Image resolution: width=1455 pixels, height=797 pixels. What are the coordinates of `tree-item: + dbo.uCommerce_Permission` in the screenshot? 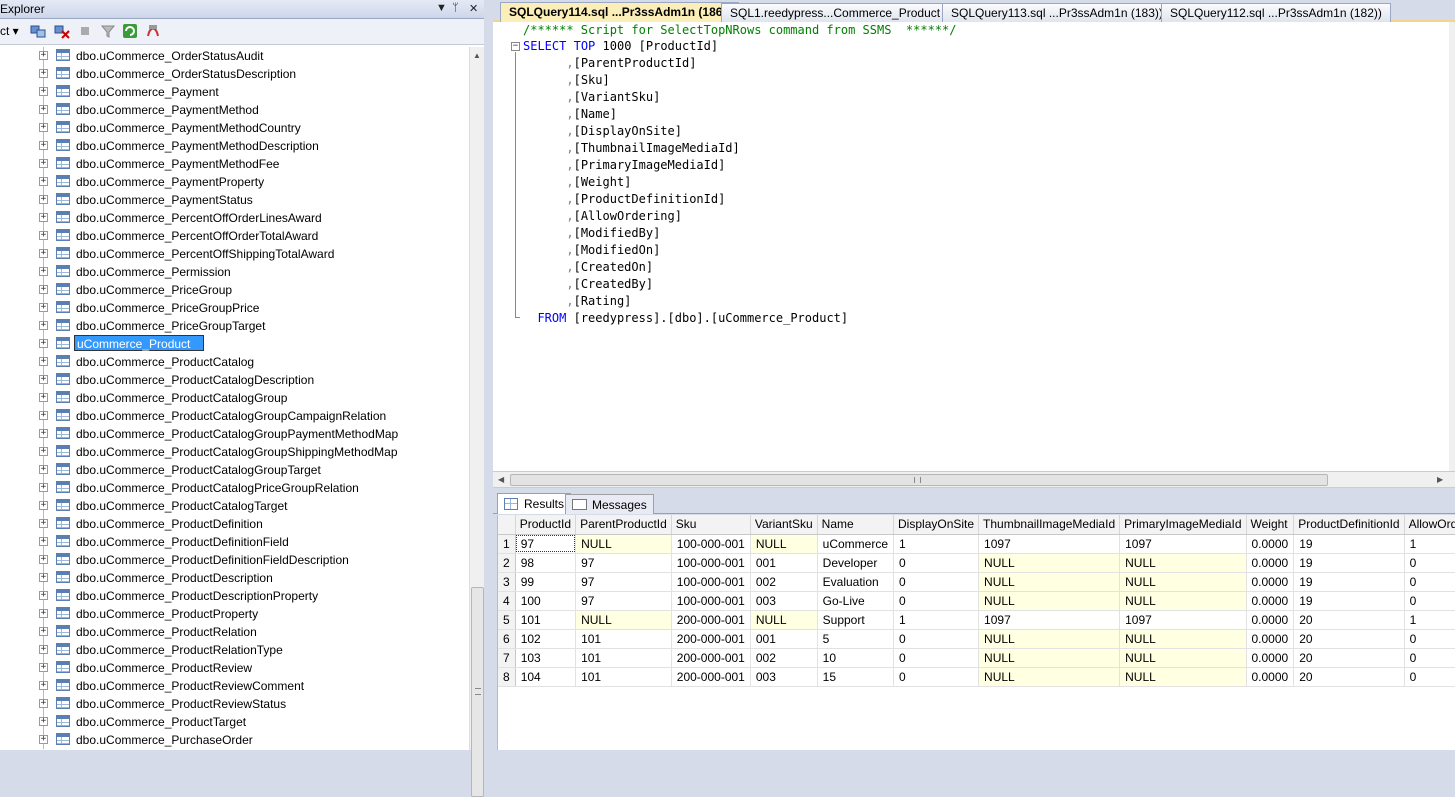 It's located at (234, 272).